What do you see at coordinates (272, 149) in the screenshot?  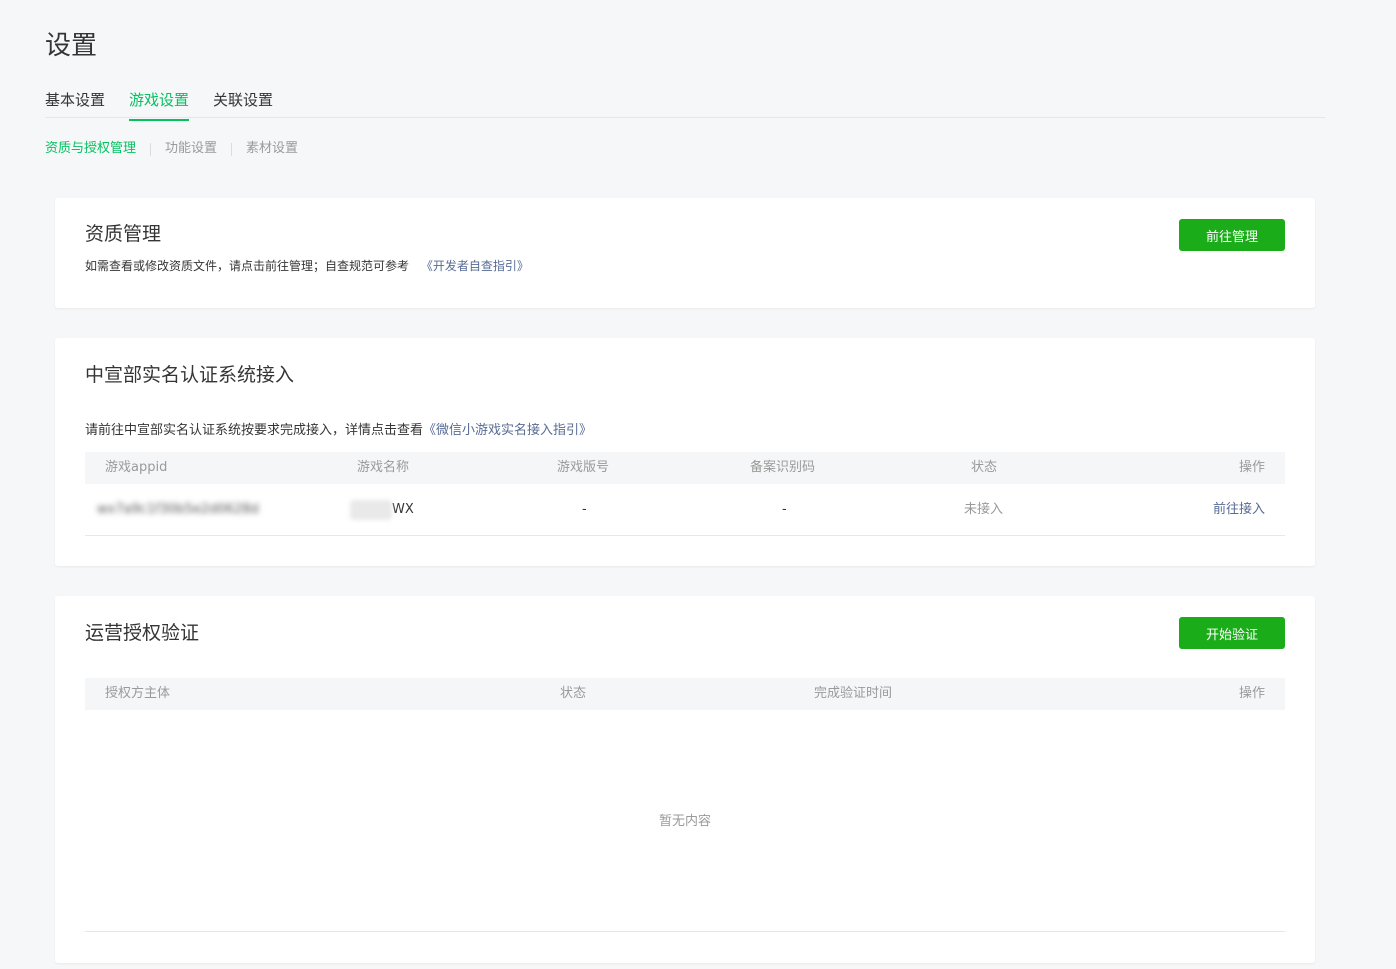 I see `subtab-material-settings: 素材设置` at bounding box center [272, 149].